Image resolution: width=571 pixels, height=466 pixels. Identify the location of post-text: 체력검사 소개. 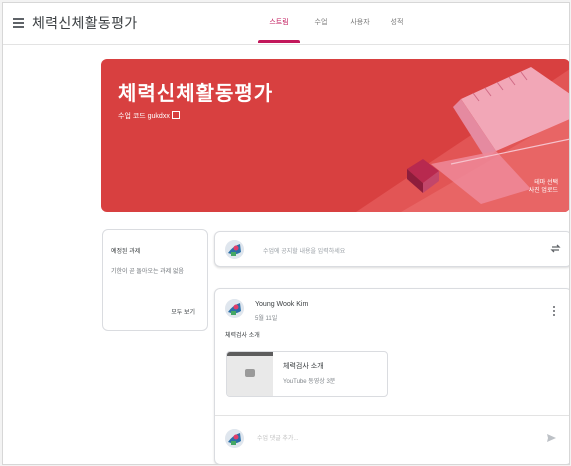
(242, 336).